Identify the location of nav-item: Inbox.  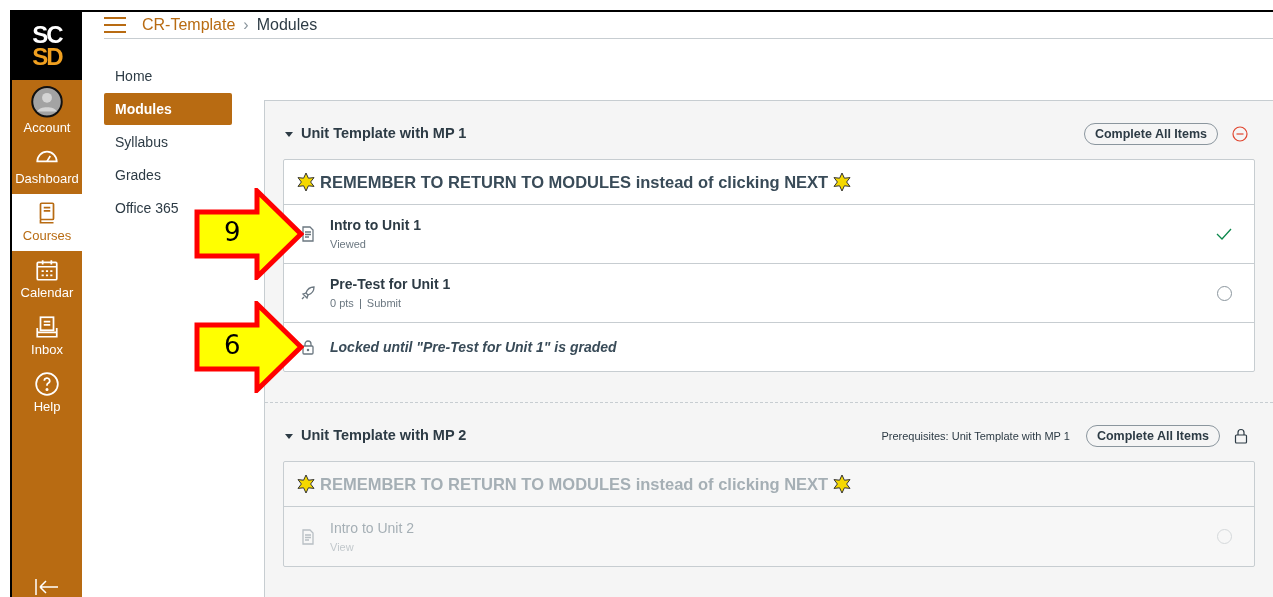
(47, 336).